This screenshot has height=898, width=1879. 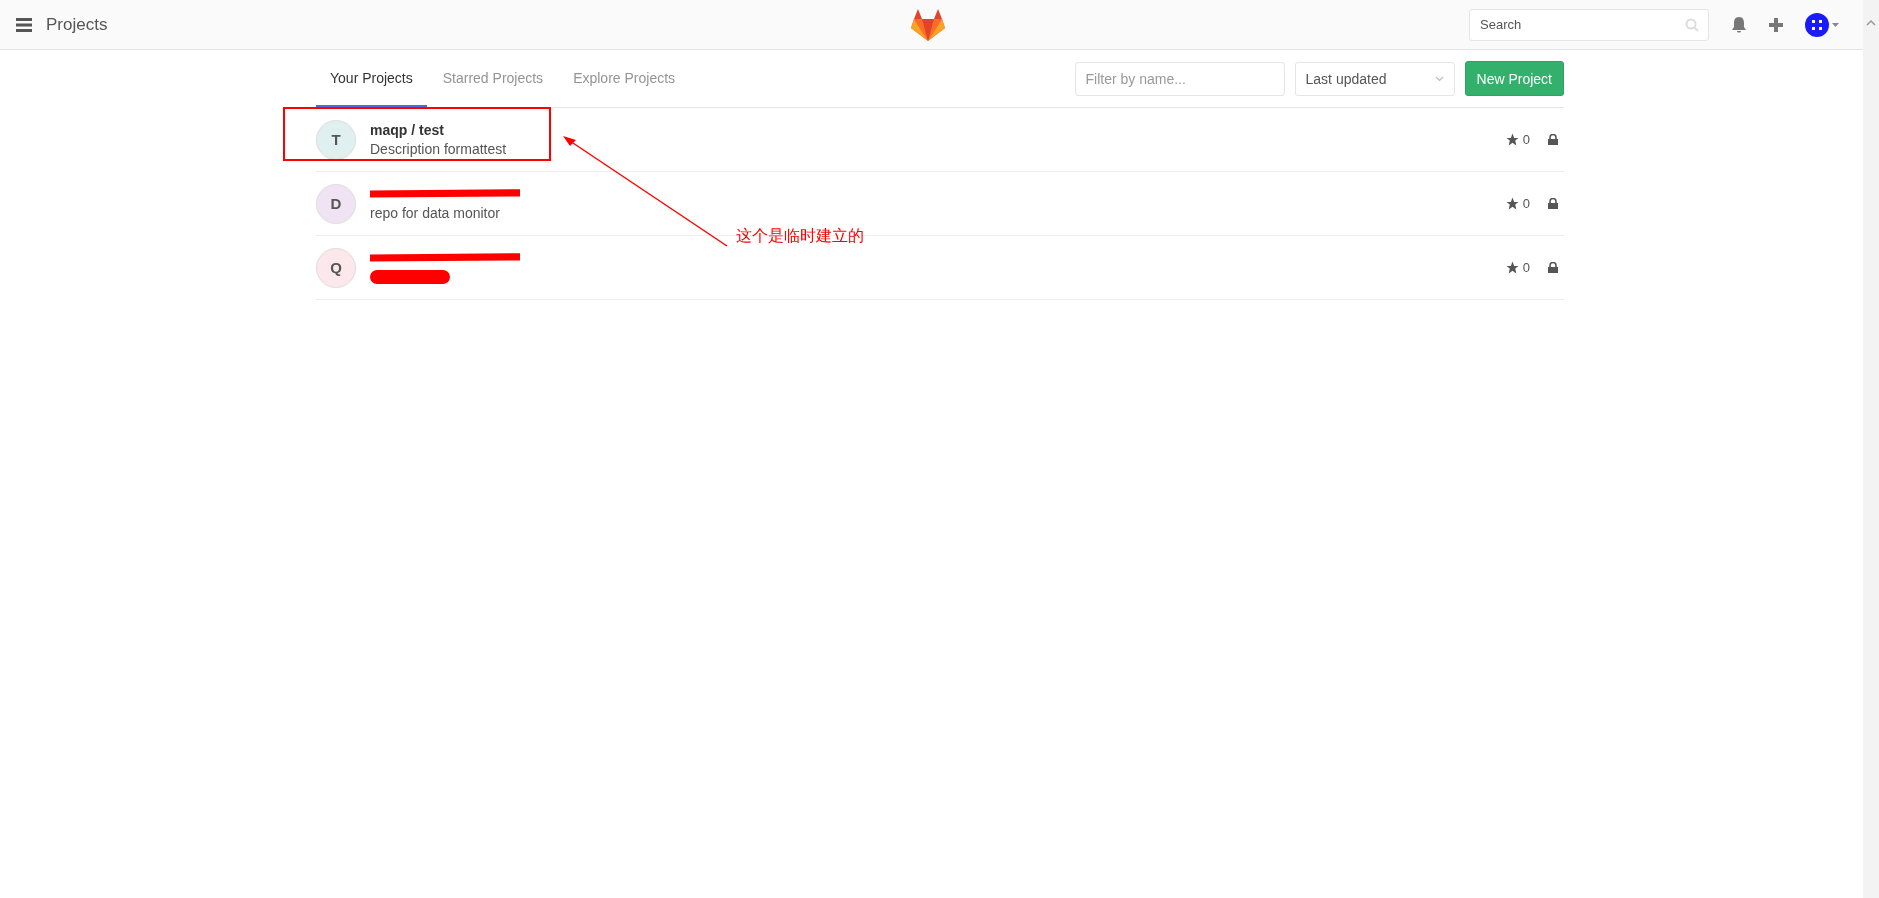 I want to click on project-description: Description formattest, so click(x=438, y=149).